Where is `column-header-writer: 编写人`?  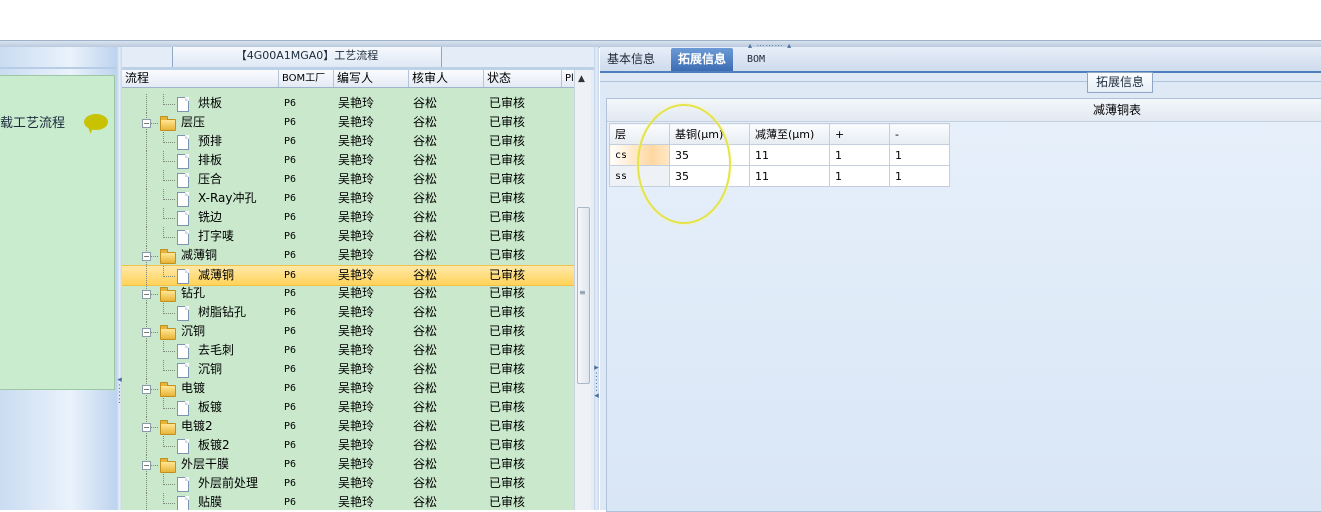
column-header-writer: 编写人 is located at coordinates (371, 78).